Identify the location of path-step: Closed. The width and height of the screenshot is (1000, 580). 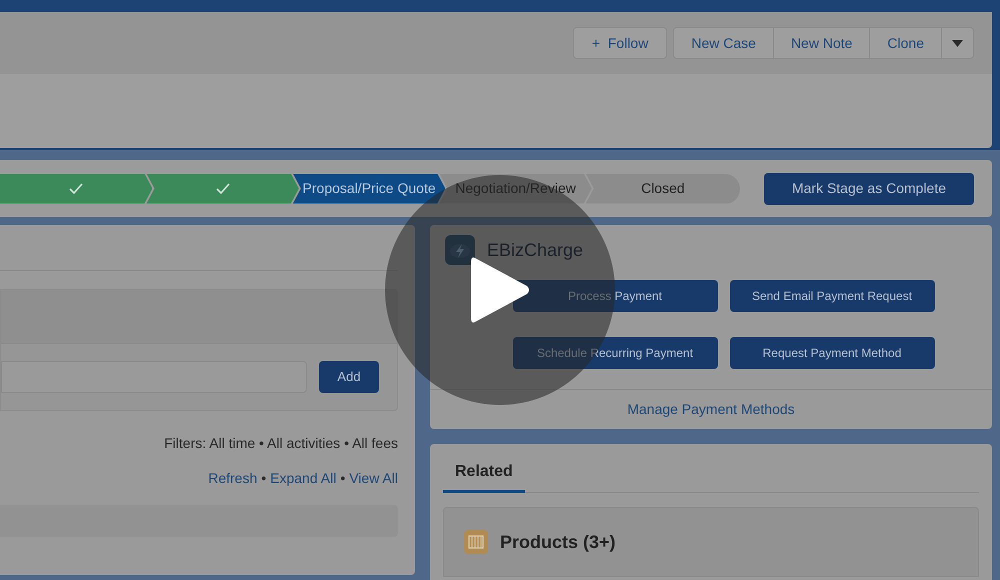
(663, 189).